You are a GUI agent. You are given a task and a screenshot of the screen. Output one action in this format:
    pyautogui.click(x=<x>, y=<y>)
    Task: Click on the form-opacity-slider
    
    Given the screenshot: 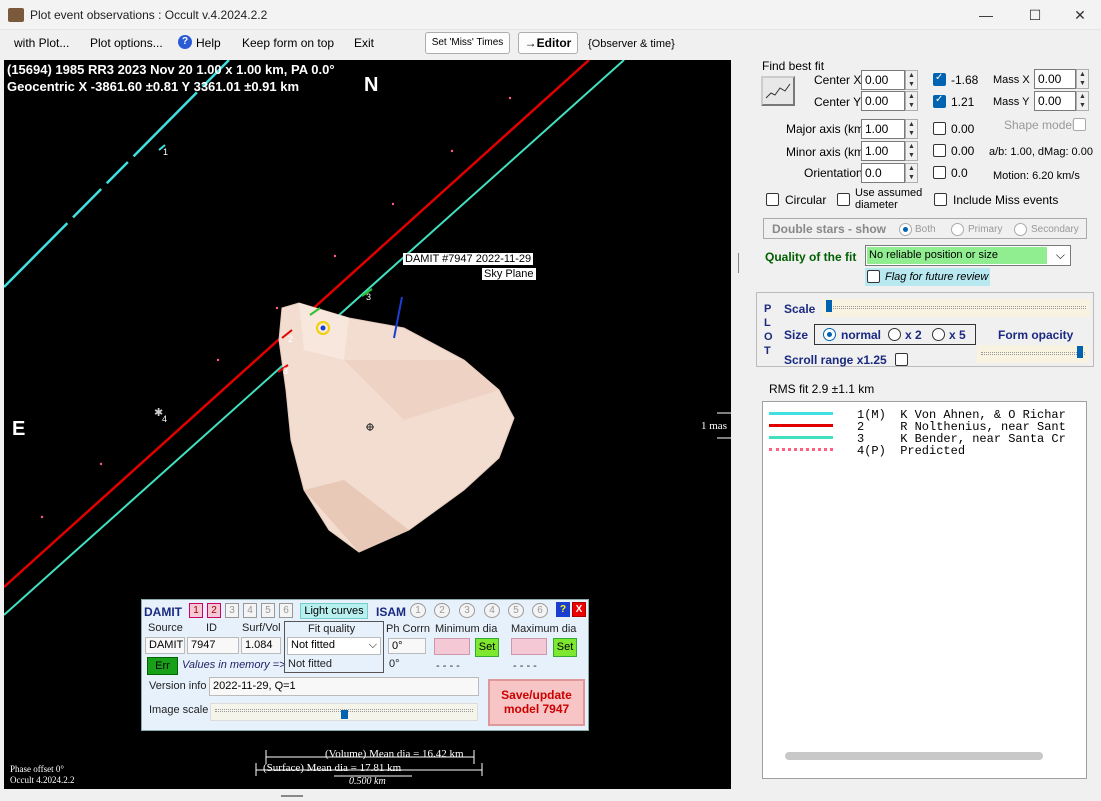 What is the action you would take?
    pyautogui.click(x=1033, y=354)
    